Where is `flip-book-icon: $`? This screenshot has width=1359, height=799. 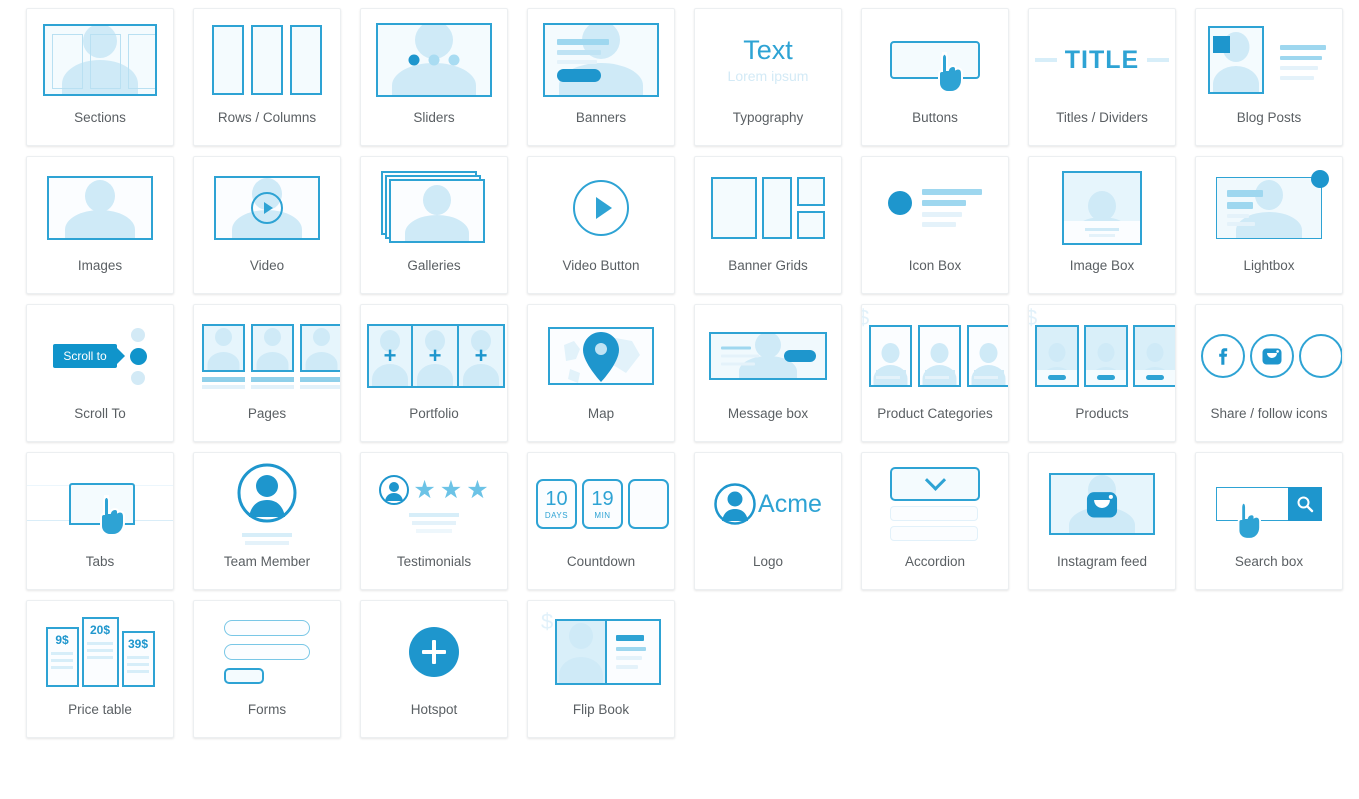
flip-book-icon: $ is located at coordinates (601, 652).